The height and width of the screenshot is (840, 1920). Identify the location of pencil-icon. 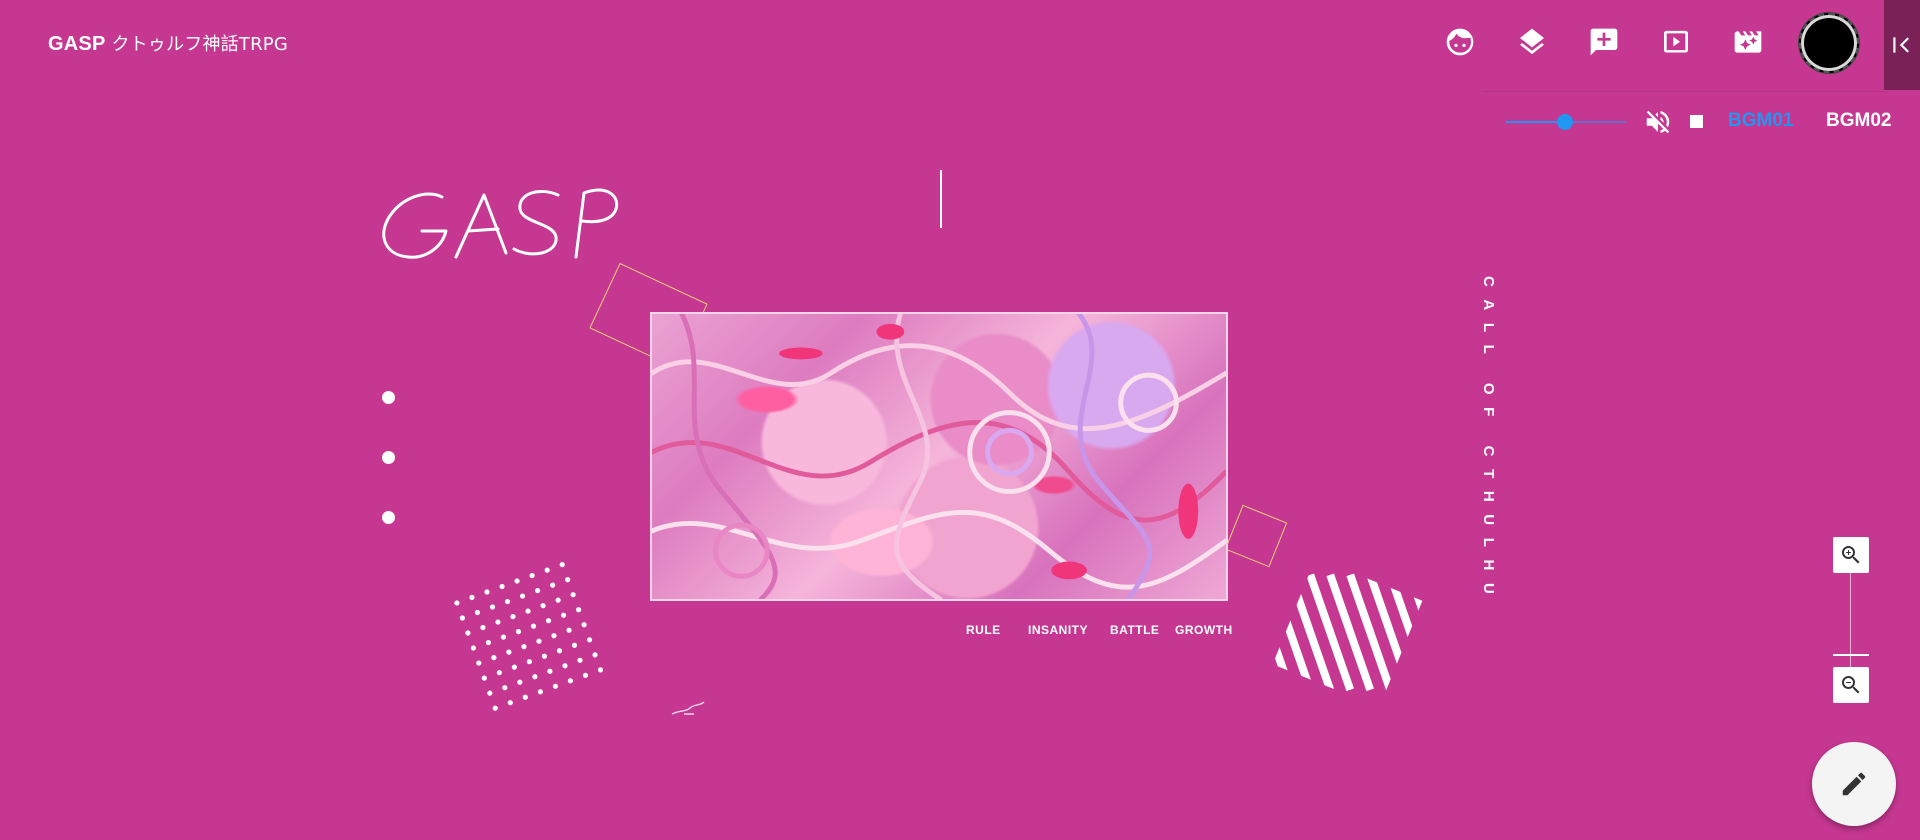
(1854, 784).